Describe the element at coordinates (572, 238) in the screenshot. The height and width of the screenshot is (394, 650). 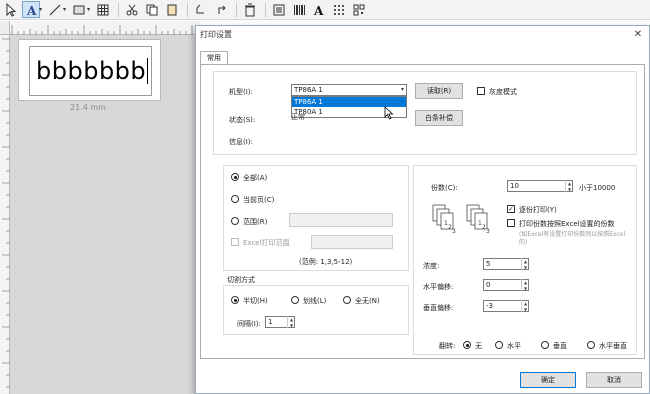
I see `excel-copies-note: (如Excel有设置打印份数则以按照Excel的)` at that location.